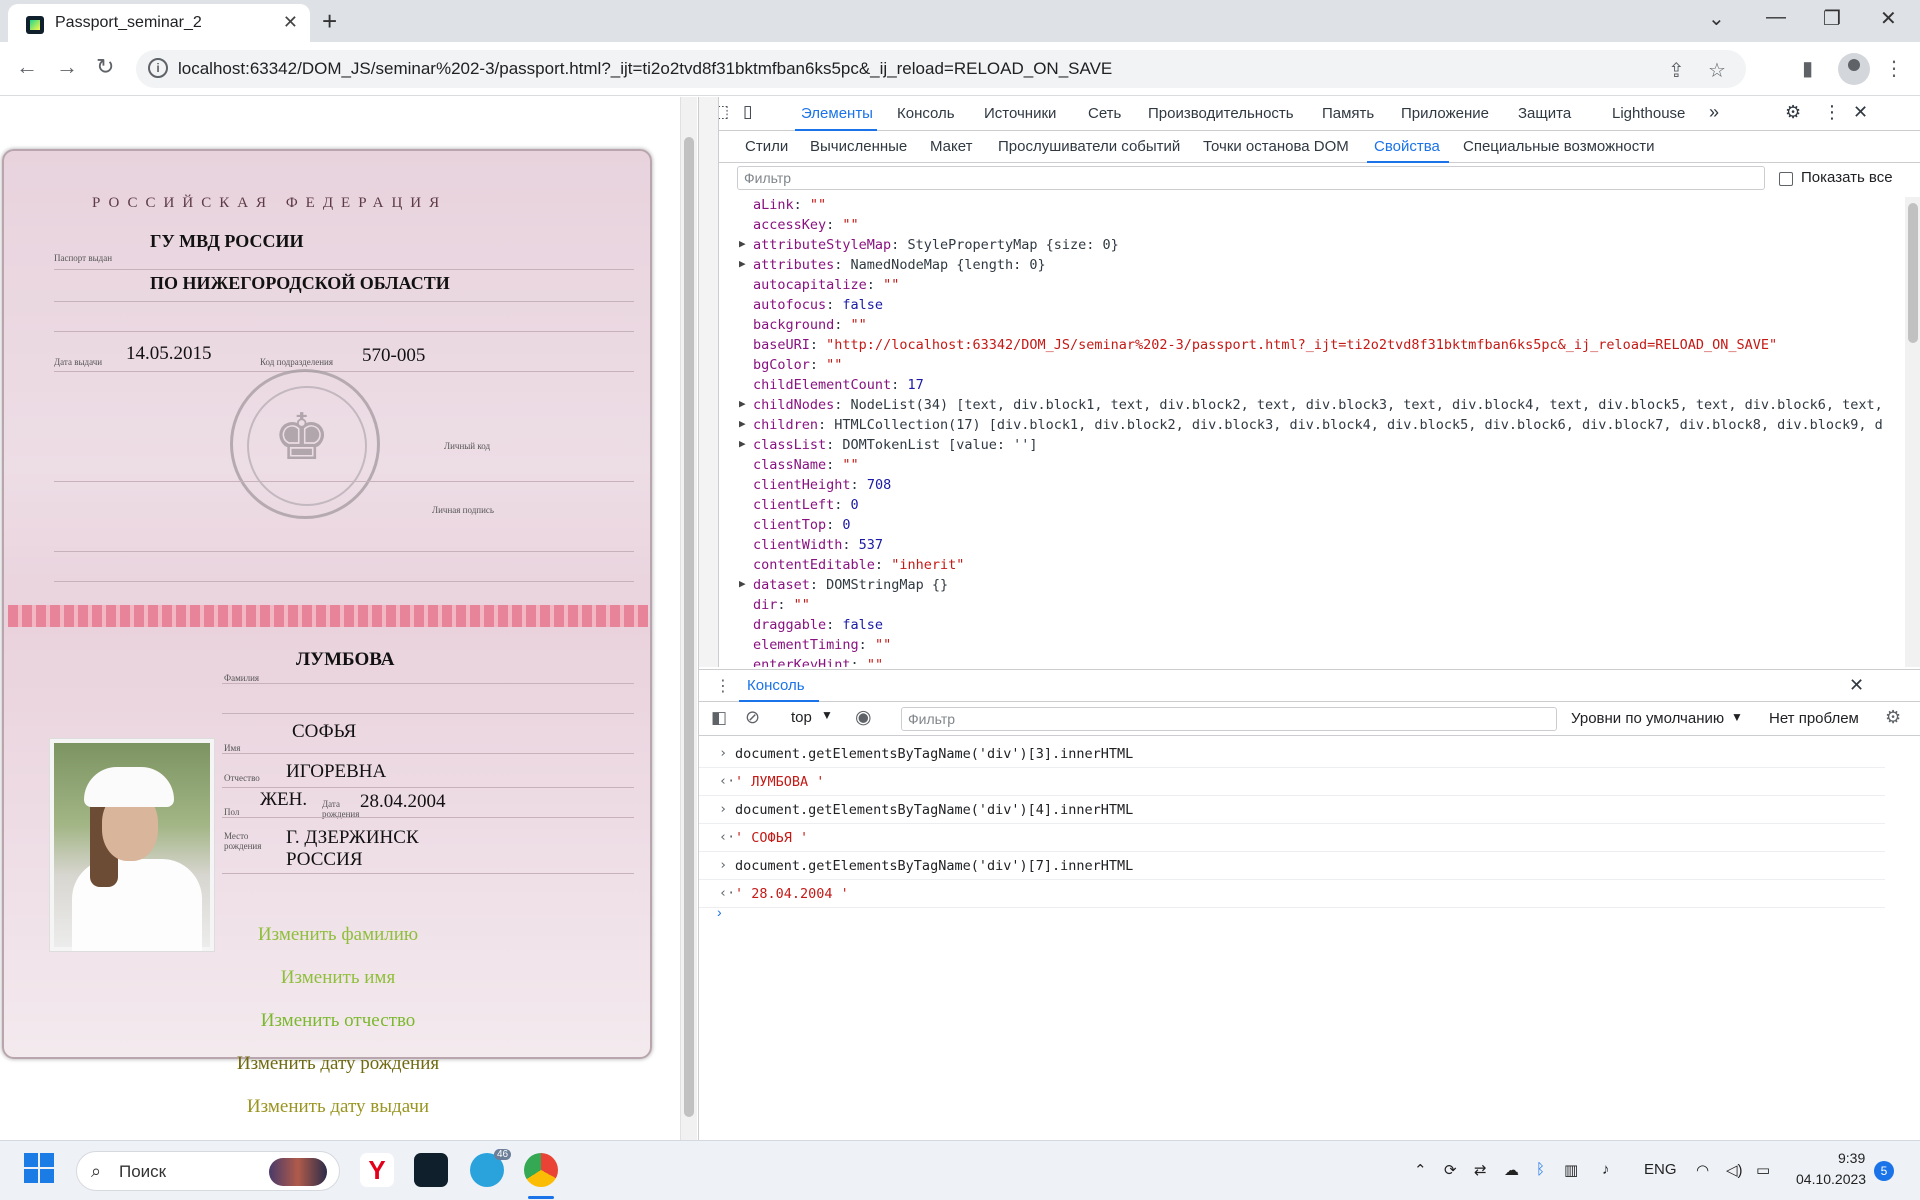 The height and width of the screenshot is (1200, 1920). What do you see at coordinates (158, 68) in the screenshot?
I see `site-info-icon: i` at bounding box center [158, 68].